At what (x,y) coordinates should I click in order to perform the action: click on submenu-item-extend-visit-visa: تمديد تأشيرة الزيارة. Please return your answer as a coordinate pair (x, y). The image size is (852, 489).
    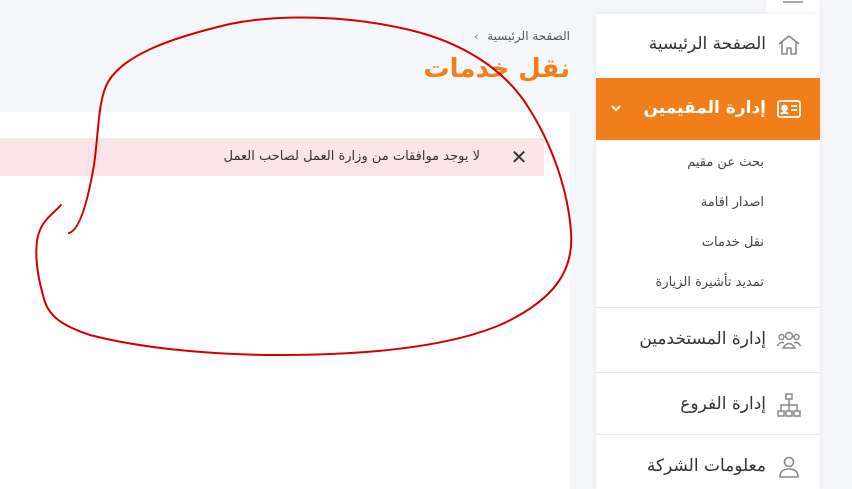
    Looking at the image, I should click on (710, 282).